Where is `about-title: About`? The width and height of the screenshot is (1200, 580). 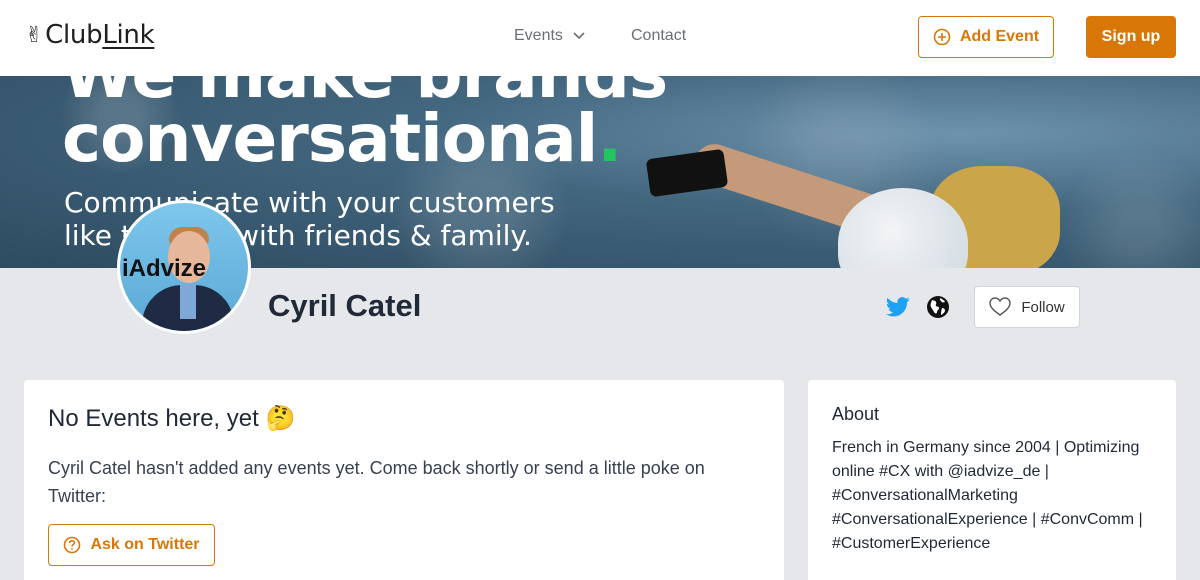
about-title: About is located at coordinates (856, 414).